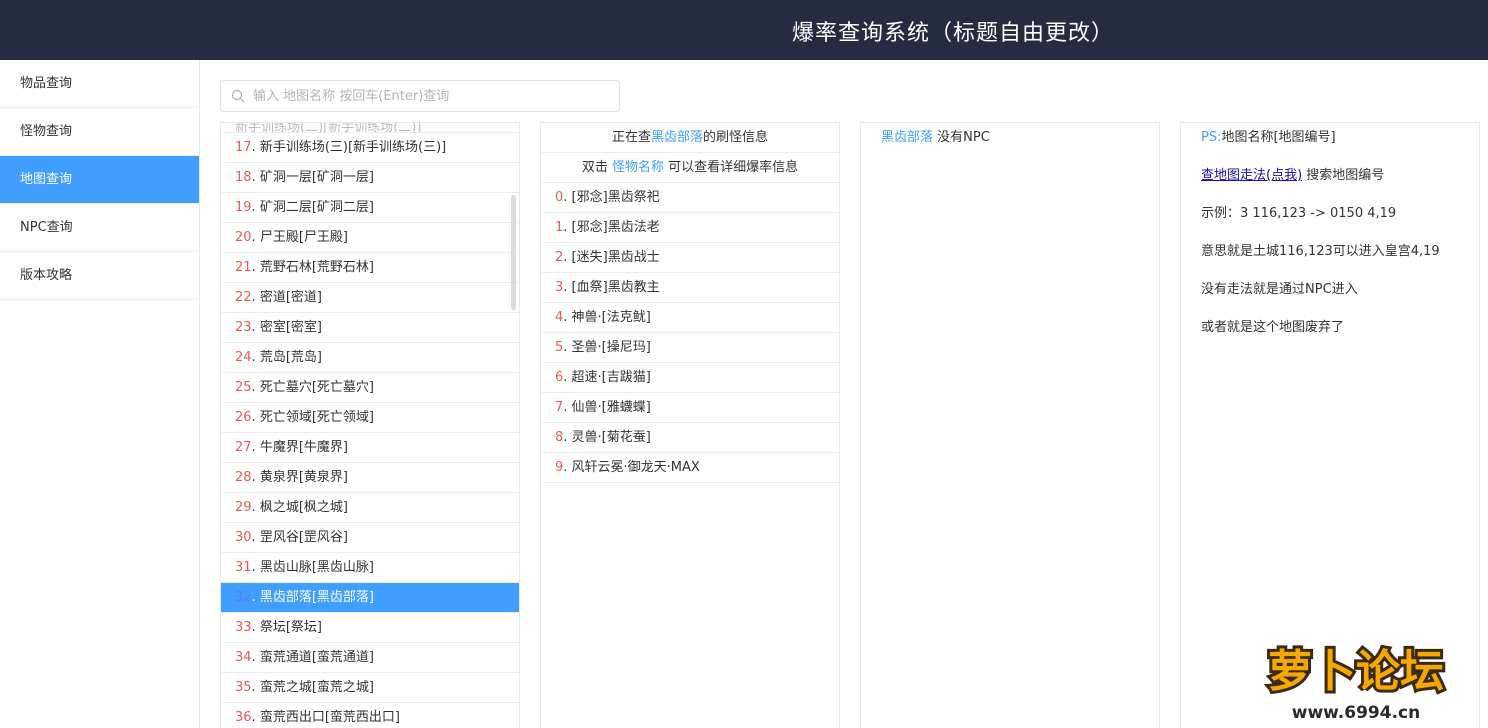  Describe the element at coordinates (370, 238) in the screenshot. I see `list-item: 20. 尸王殿[尸王殿]` at that location.